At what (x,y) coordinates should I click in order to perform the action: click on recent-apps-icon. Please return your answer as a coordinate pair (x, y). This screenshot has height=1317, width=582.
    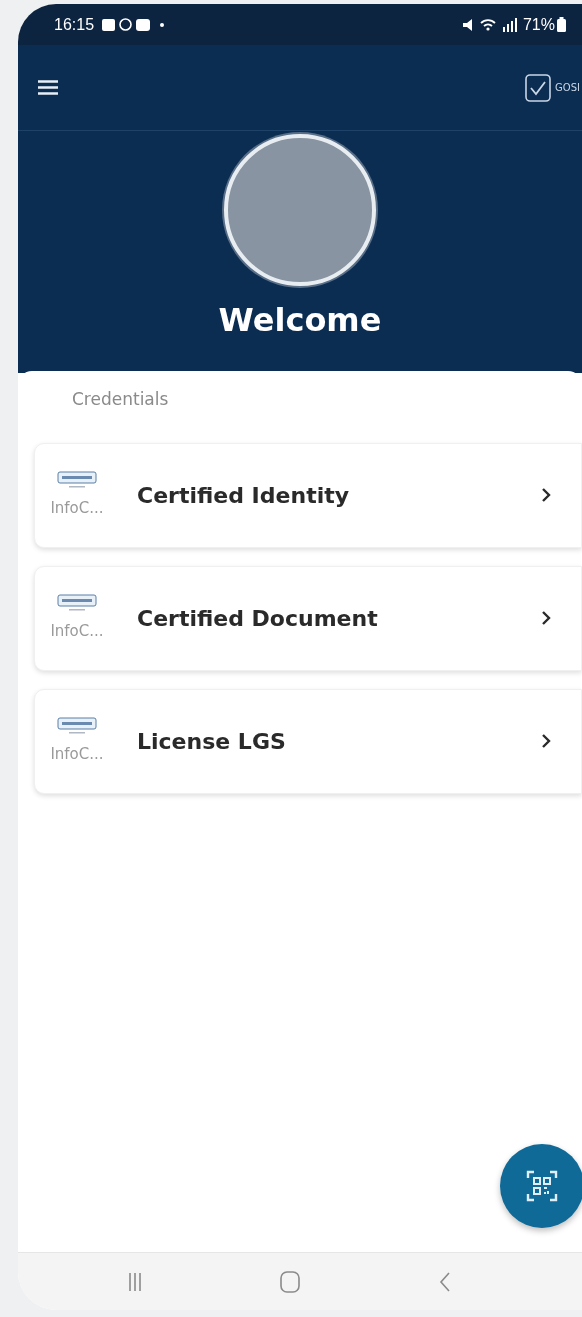
    Looking at the image, I should click on (134, 1281).